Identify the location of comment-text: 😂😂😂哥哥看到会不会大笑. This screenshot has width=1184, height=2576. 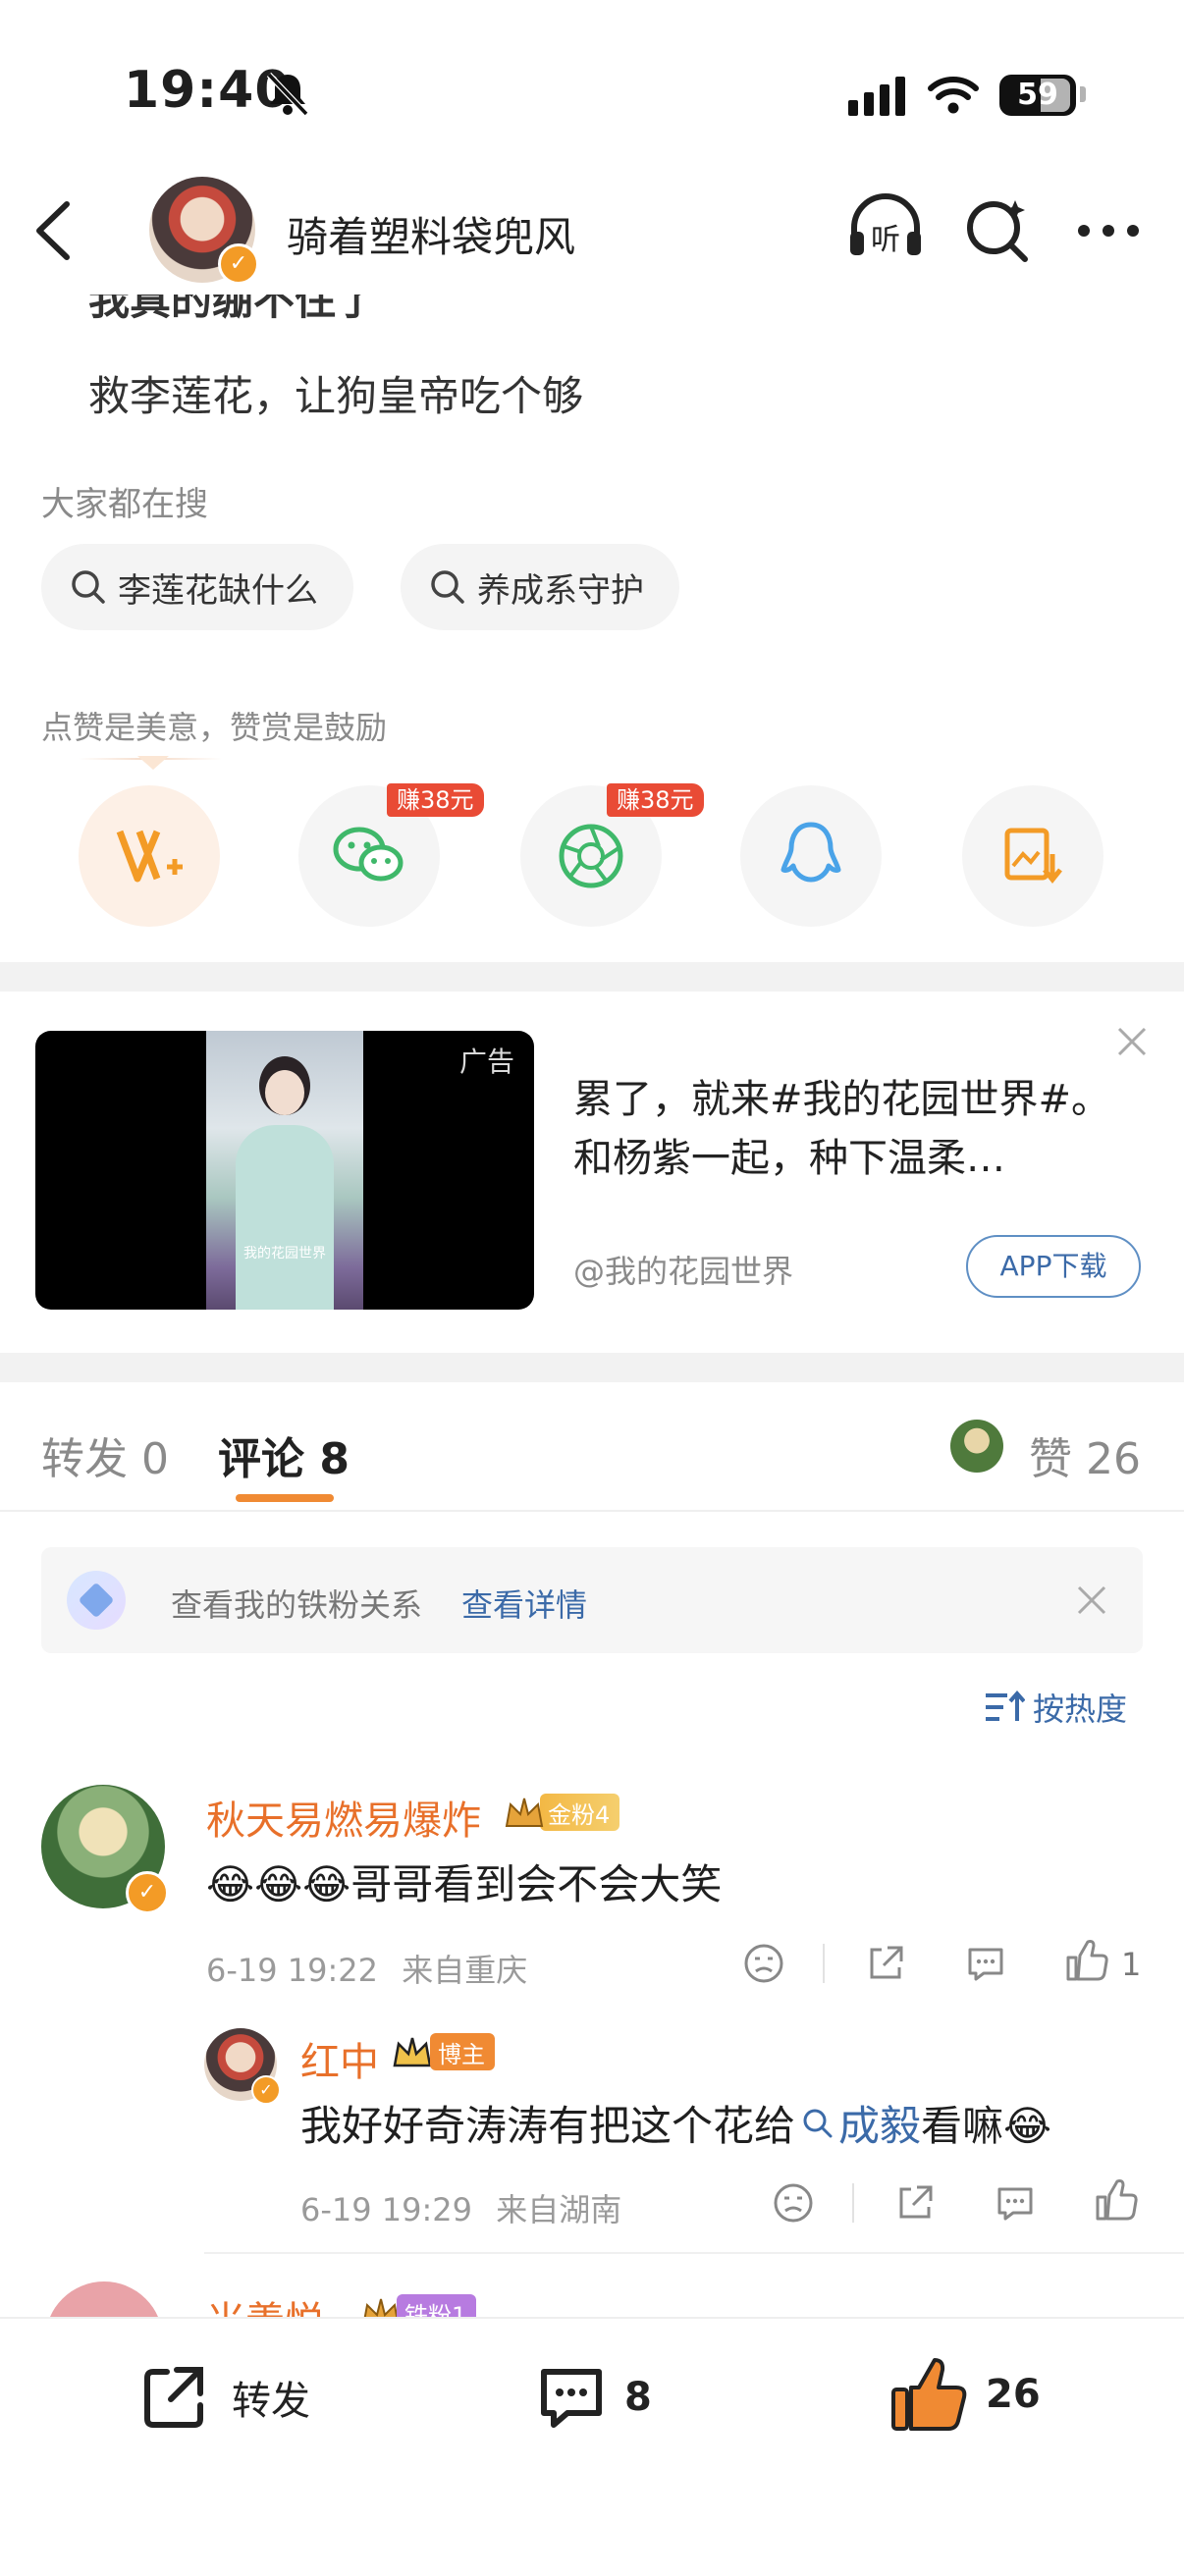
(464, 1884).